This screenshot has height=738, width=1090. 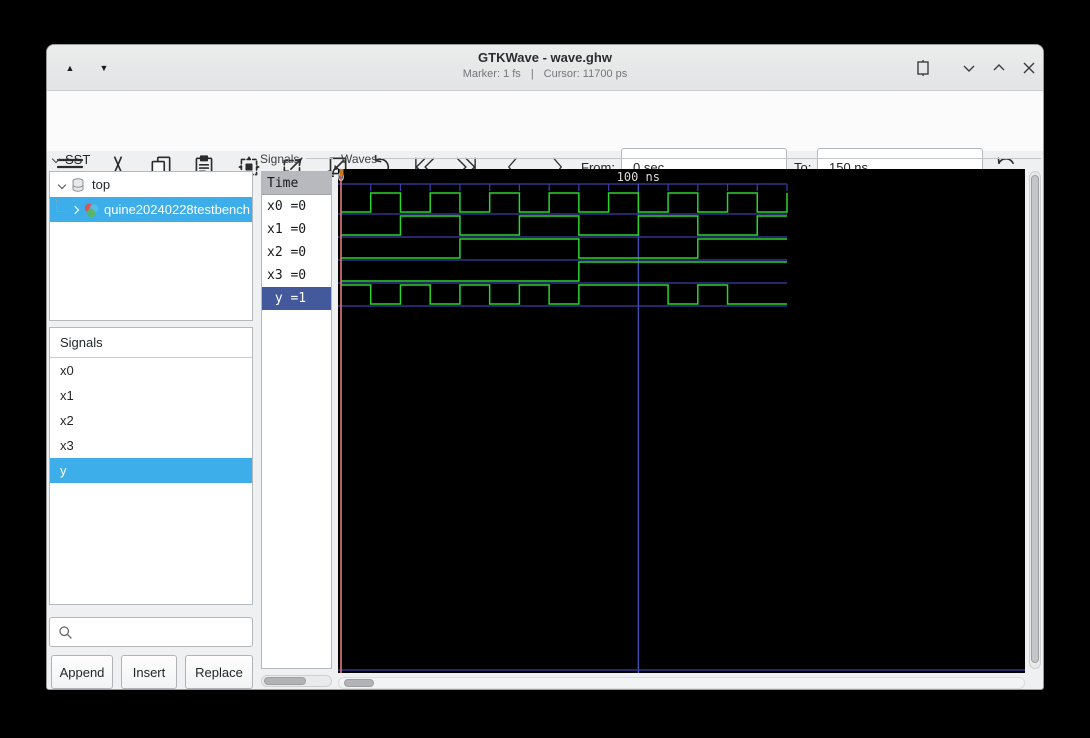 What do you see at coordinates (151, 184) in the screenshot?
I see `tree-item-top: top` at bounding box center [151, 184].